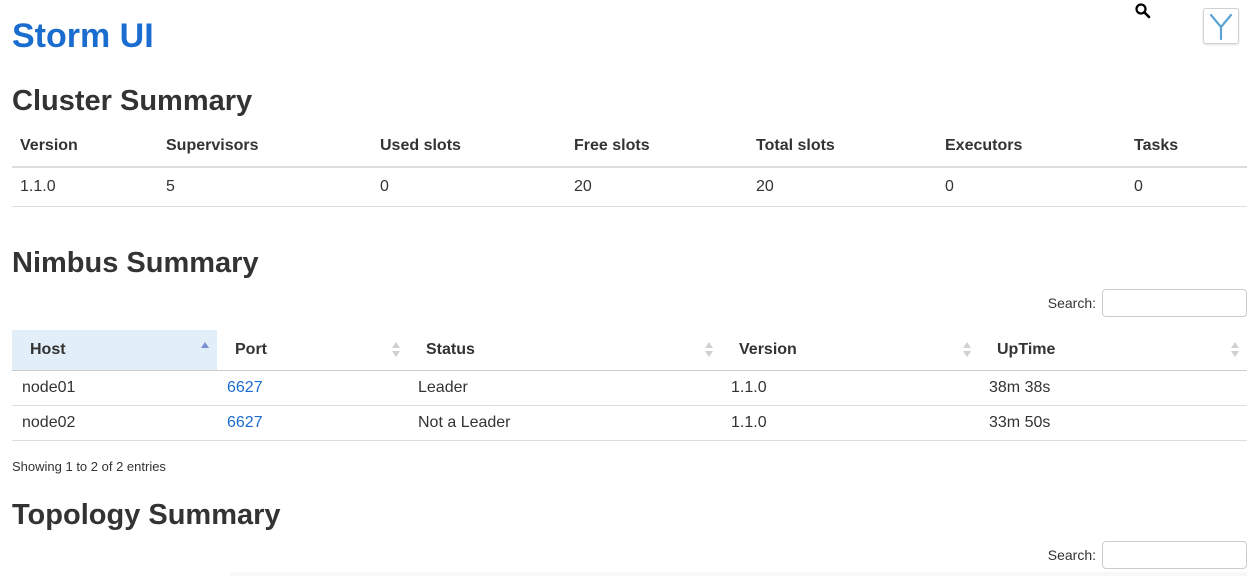 This screenshot has width=1257, height=576. I want to click on storm-y-logo-icon, so click(1221, 27).